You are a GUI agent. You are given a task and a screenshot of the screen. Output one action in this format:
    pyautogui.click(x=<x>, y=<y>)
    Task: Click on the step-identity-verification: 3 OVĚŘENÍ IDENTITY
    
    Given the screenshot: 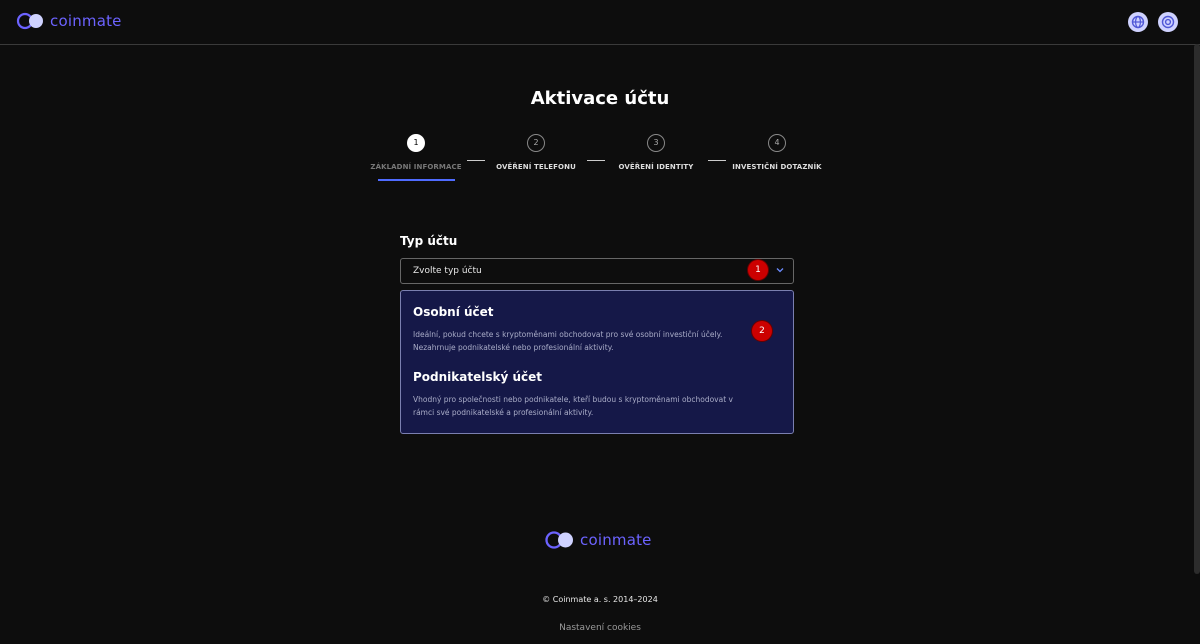 What is the action you would take?
    pyautogui.click(x=656, y=152)
    